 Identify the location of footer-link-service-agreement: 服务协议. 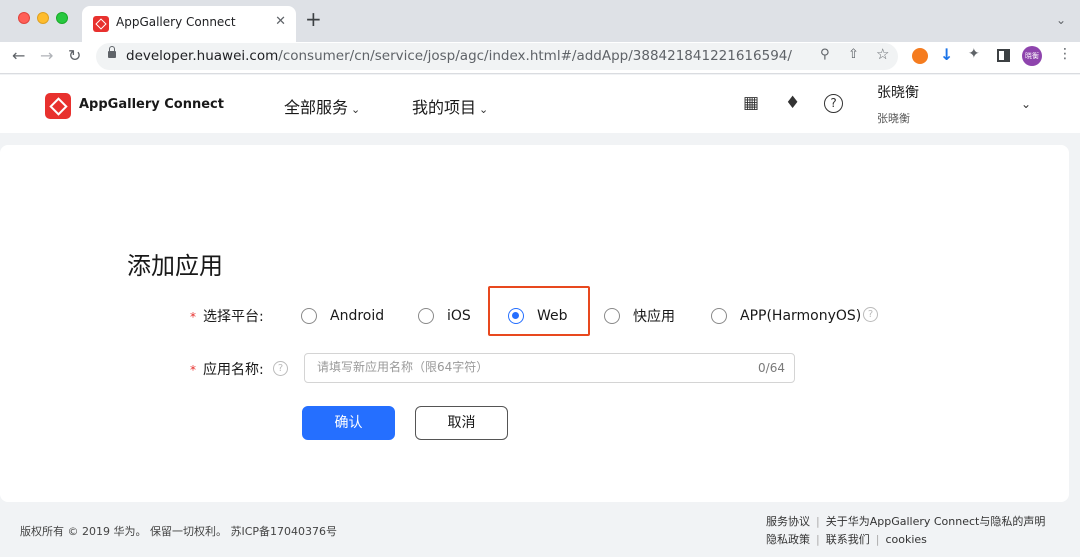
(788, 521).